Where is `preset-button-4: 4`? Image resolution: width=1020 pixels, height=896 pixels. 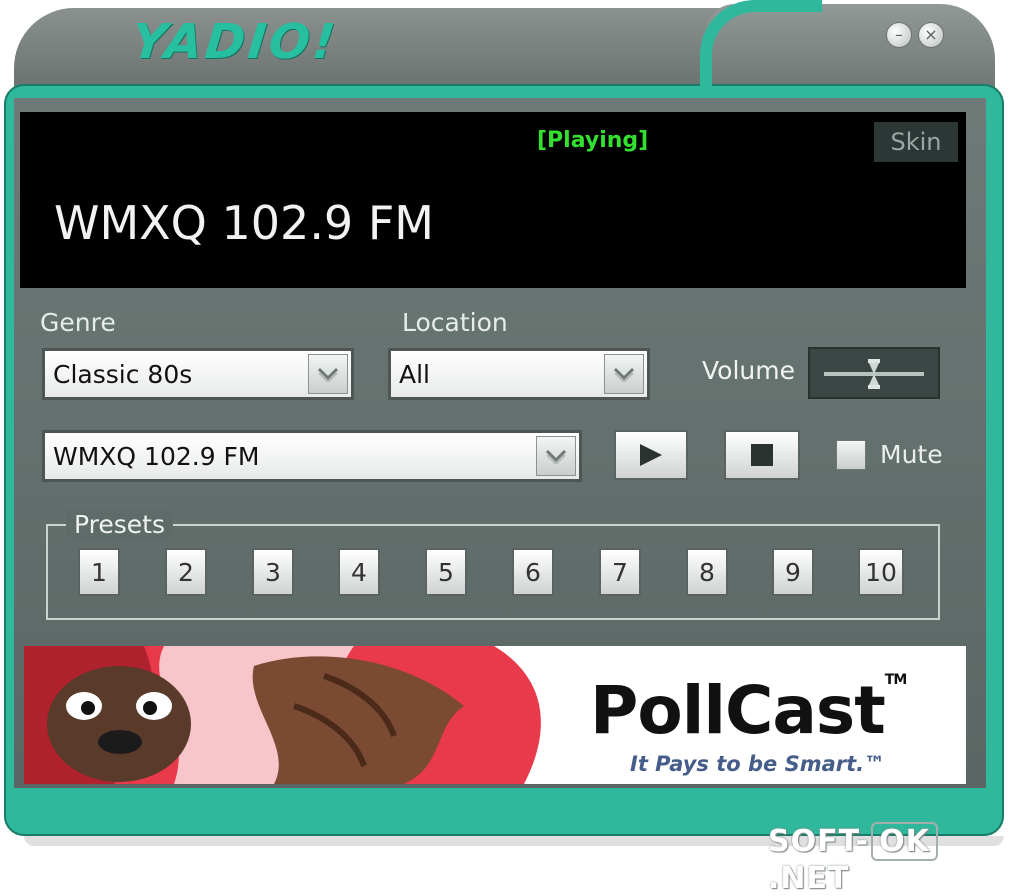 preset-button-4: 4 is located at coordinates (359, 572).